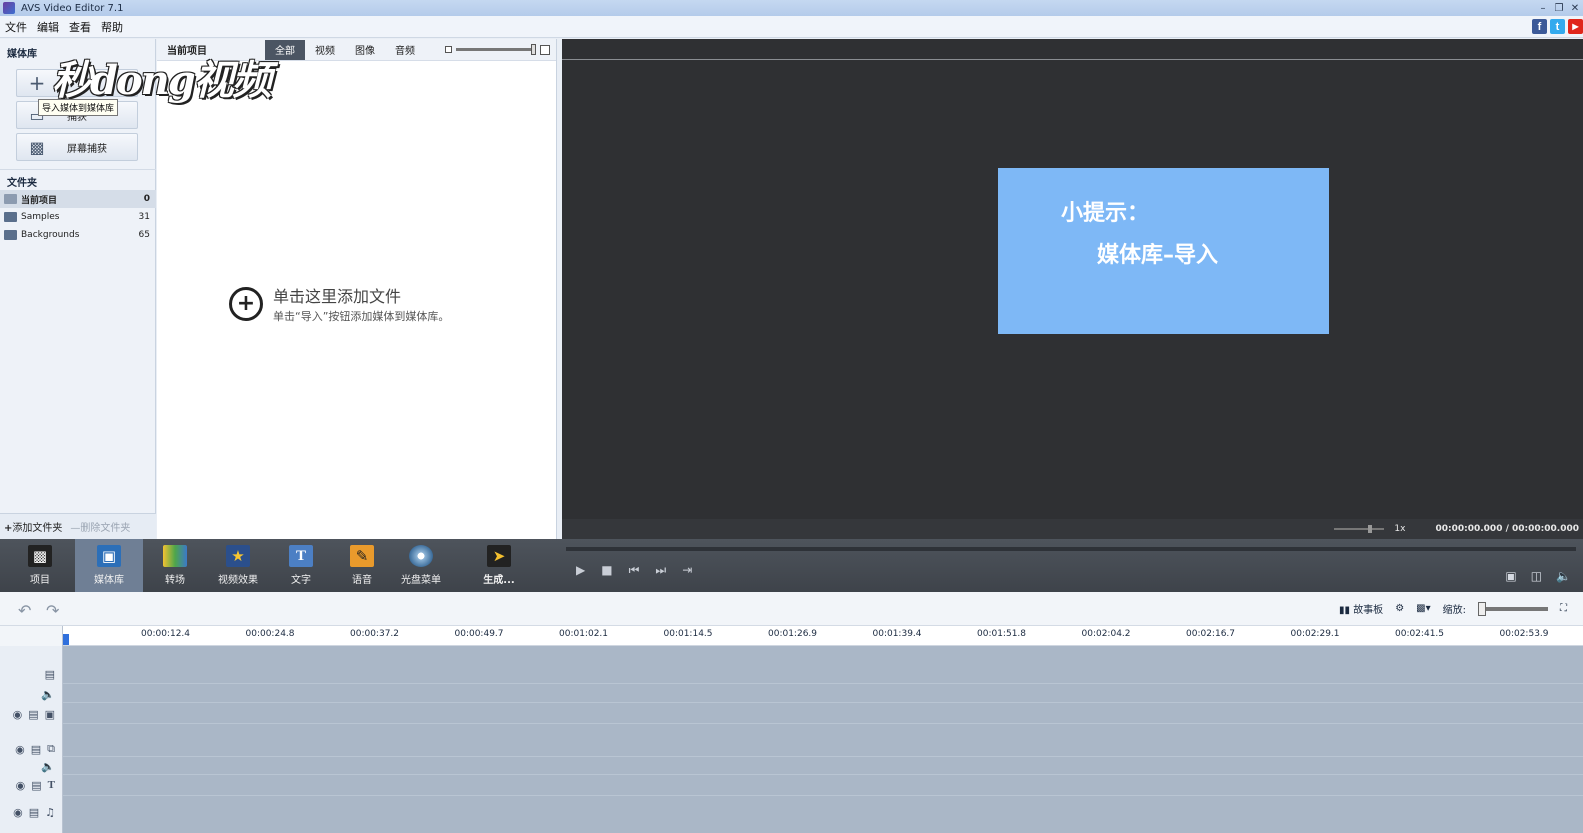  I want to click on display-mode-icon: ▩▾, so click(1423, 608).